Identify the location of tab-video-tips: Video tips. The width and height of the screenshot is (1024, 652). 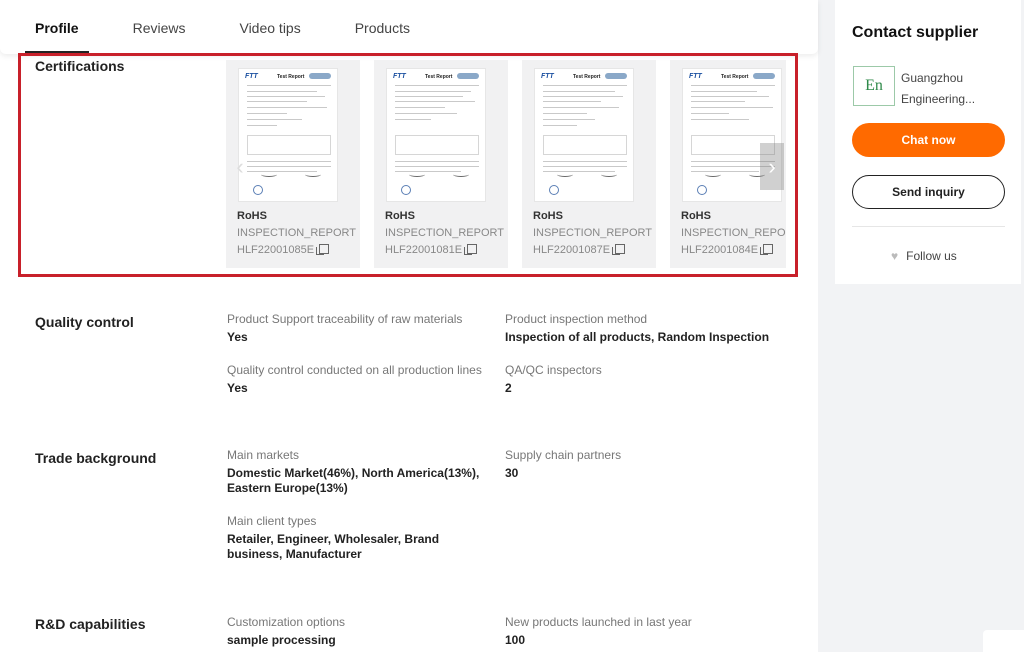
(269, 27).